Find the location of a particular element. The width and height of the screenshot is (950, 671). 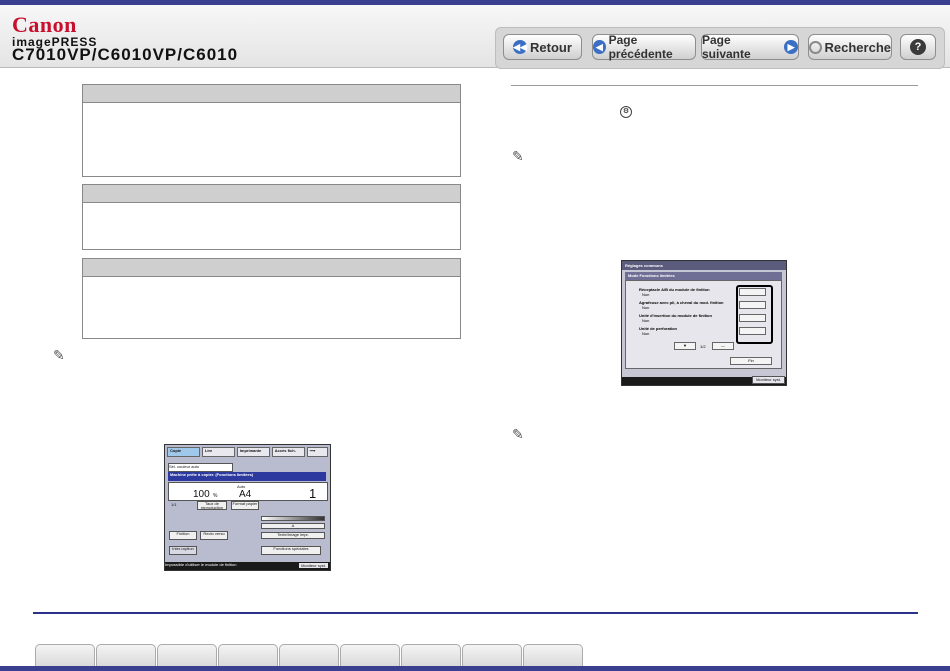

divider-line is located at coordinates (714, 85).